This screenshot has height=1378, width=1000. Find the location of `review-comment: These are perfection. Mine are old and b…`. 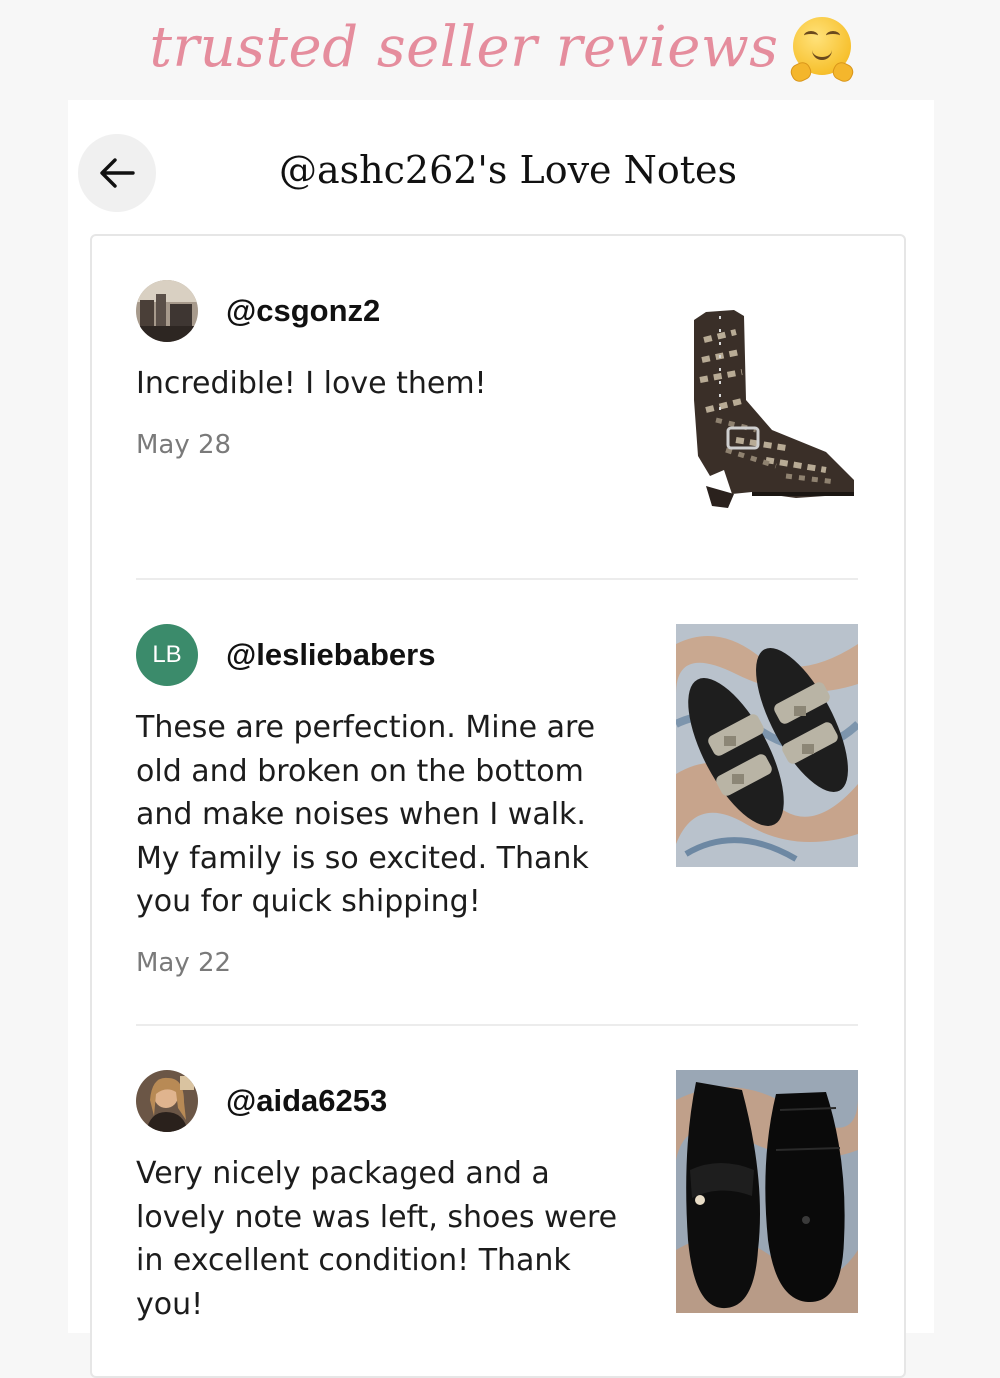

review-comment: These are perfection. Mine are old and b… is located at coordinates (366, 814).